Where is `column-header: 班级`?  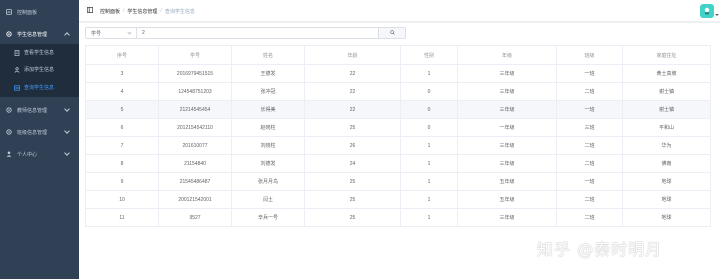
column-header: 班级 is located at coordinates (589, 55).